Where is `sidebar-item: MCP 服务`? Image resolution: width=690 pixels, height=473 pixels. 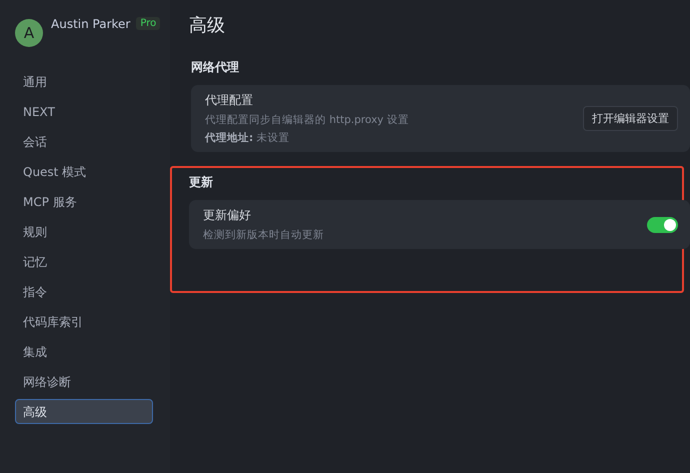 sidebar-item: MCP 服务 is located at coordinates (84, 201).